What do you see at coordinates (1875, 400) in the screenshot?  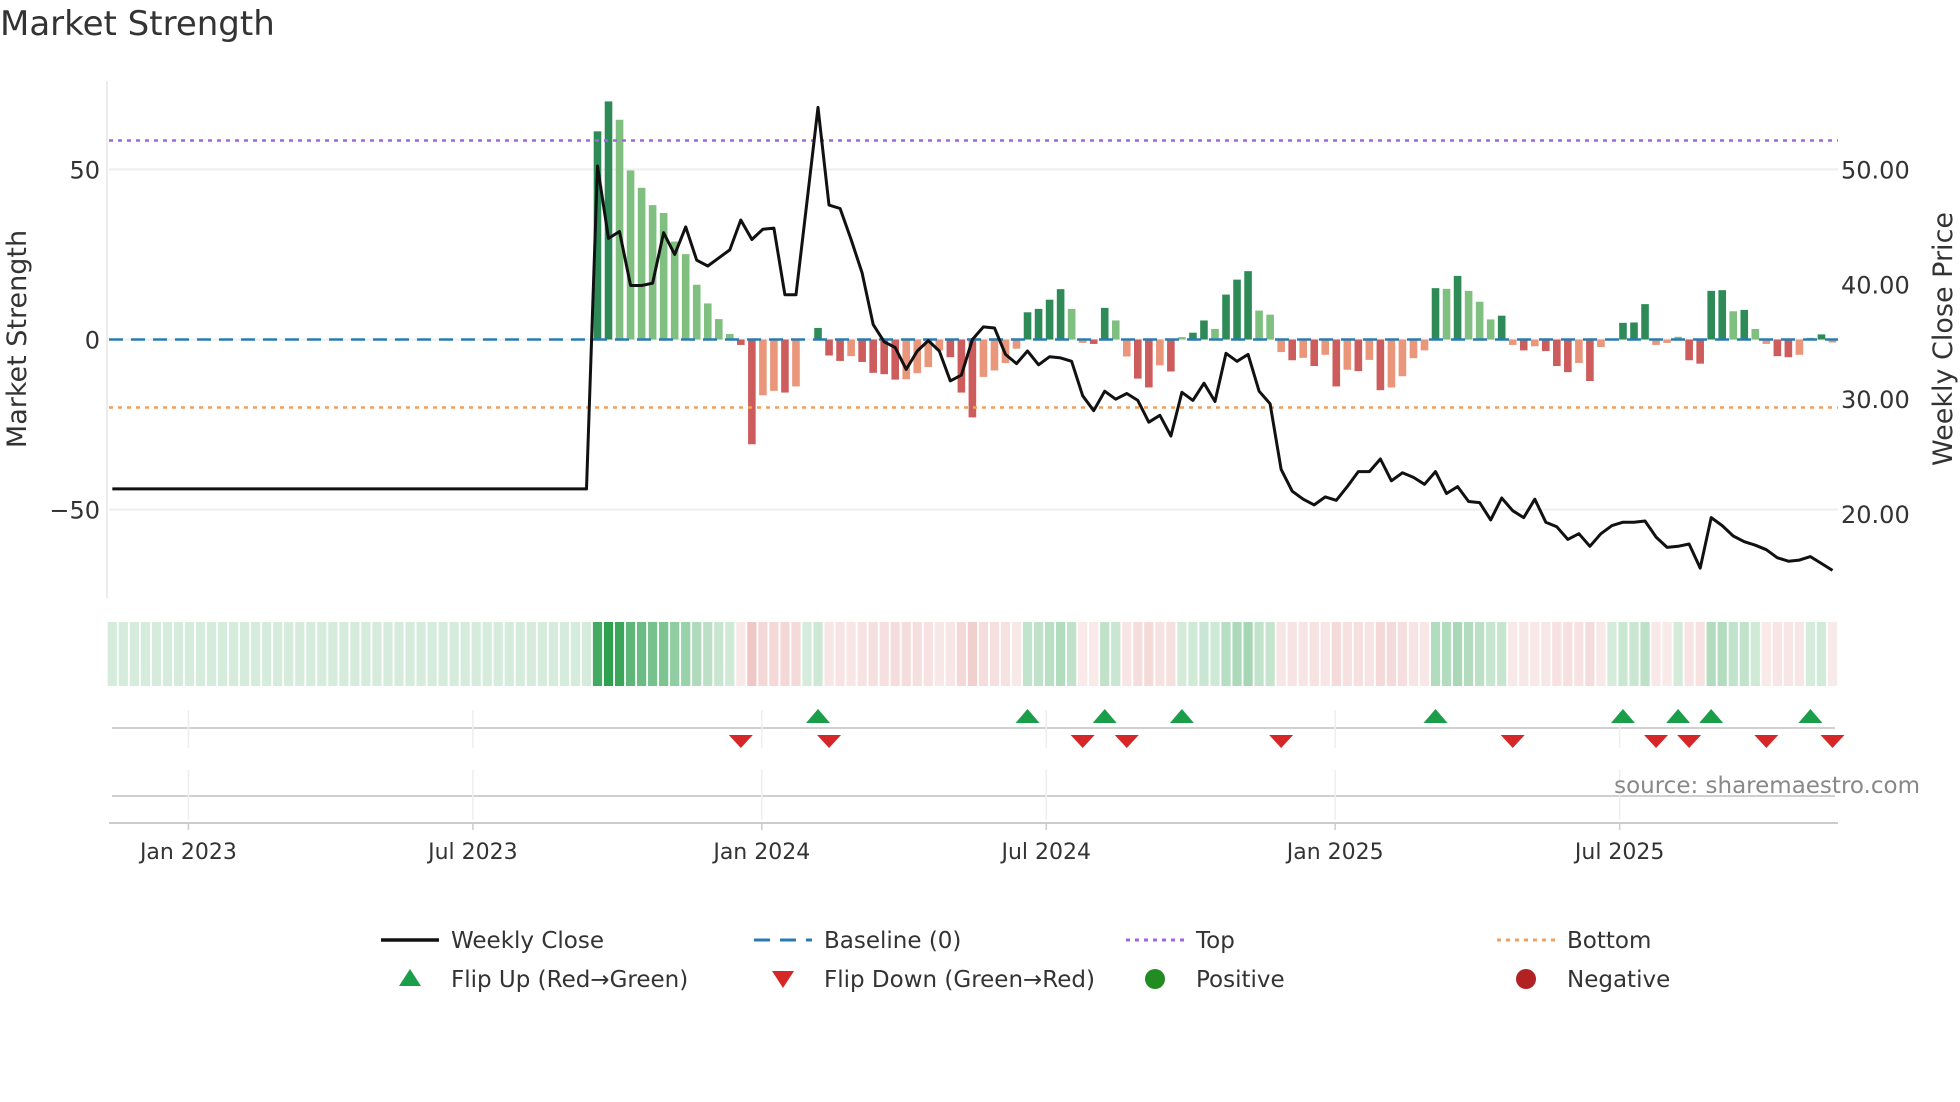 I see `y-tick-right: 30.00` at bounding box center [1875, 400].